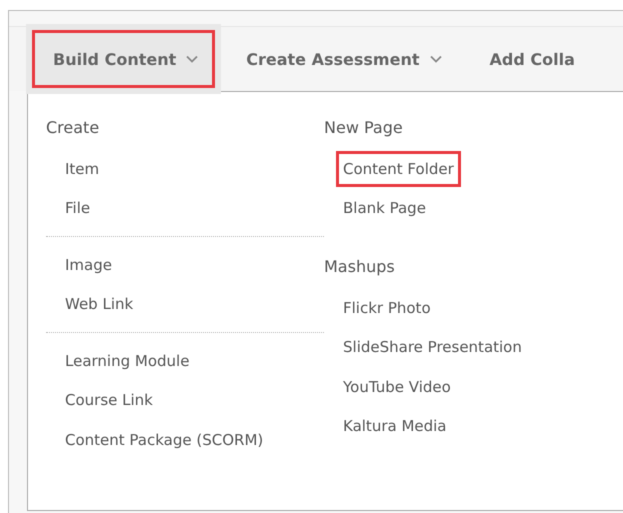  Describe the element at coordinates (397, 386) in the screenshot. I see `menu-item: YouTube Video` at that location.